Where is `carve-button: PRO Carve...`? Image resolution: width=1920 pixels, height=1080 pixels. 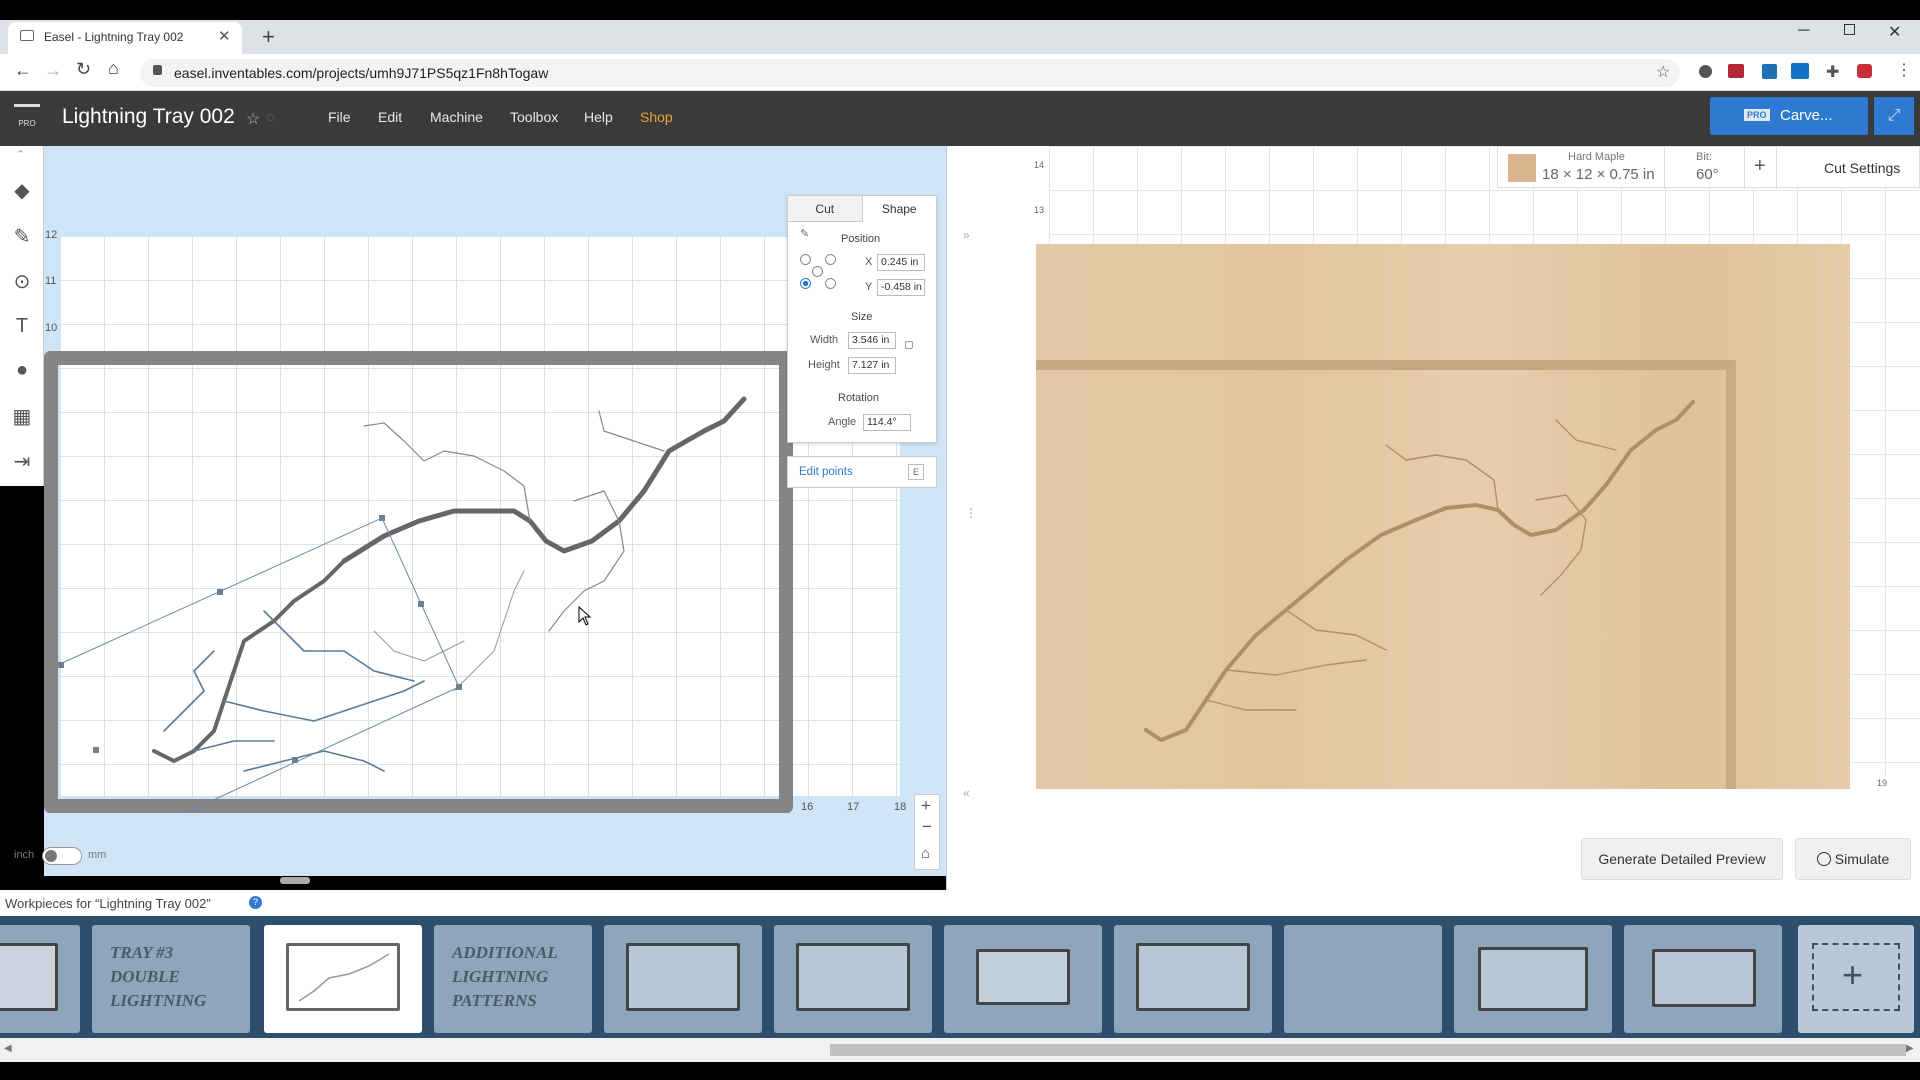 carve-button: PRO Carve... is located at coordinates (1789, 116).